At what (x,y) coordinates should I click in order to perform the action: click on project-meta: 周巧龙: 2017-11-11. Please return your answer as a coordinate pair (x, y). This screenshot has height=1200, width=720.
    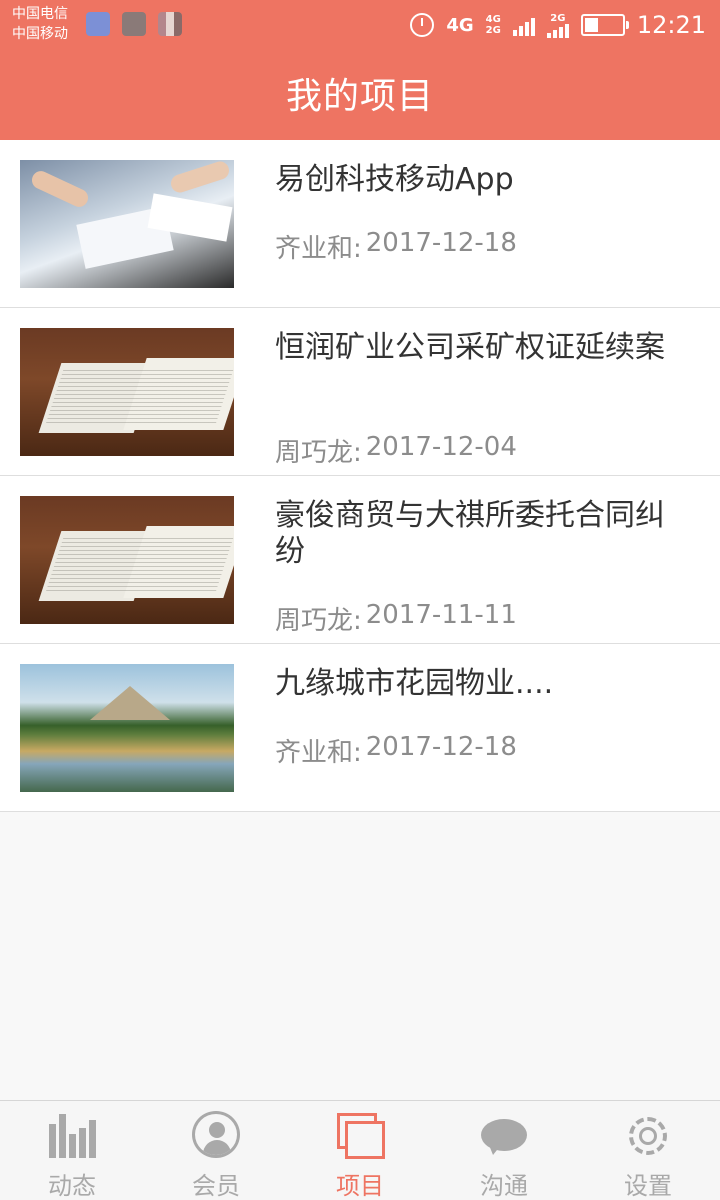
    Looking at the image, I should click on (396, 618).